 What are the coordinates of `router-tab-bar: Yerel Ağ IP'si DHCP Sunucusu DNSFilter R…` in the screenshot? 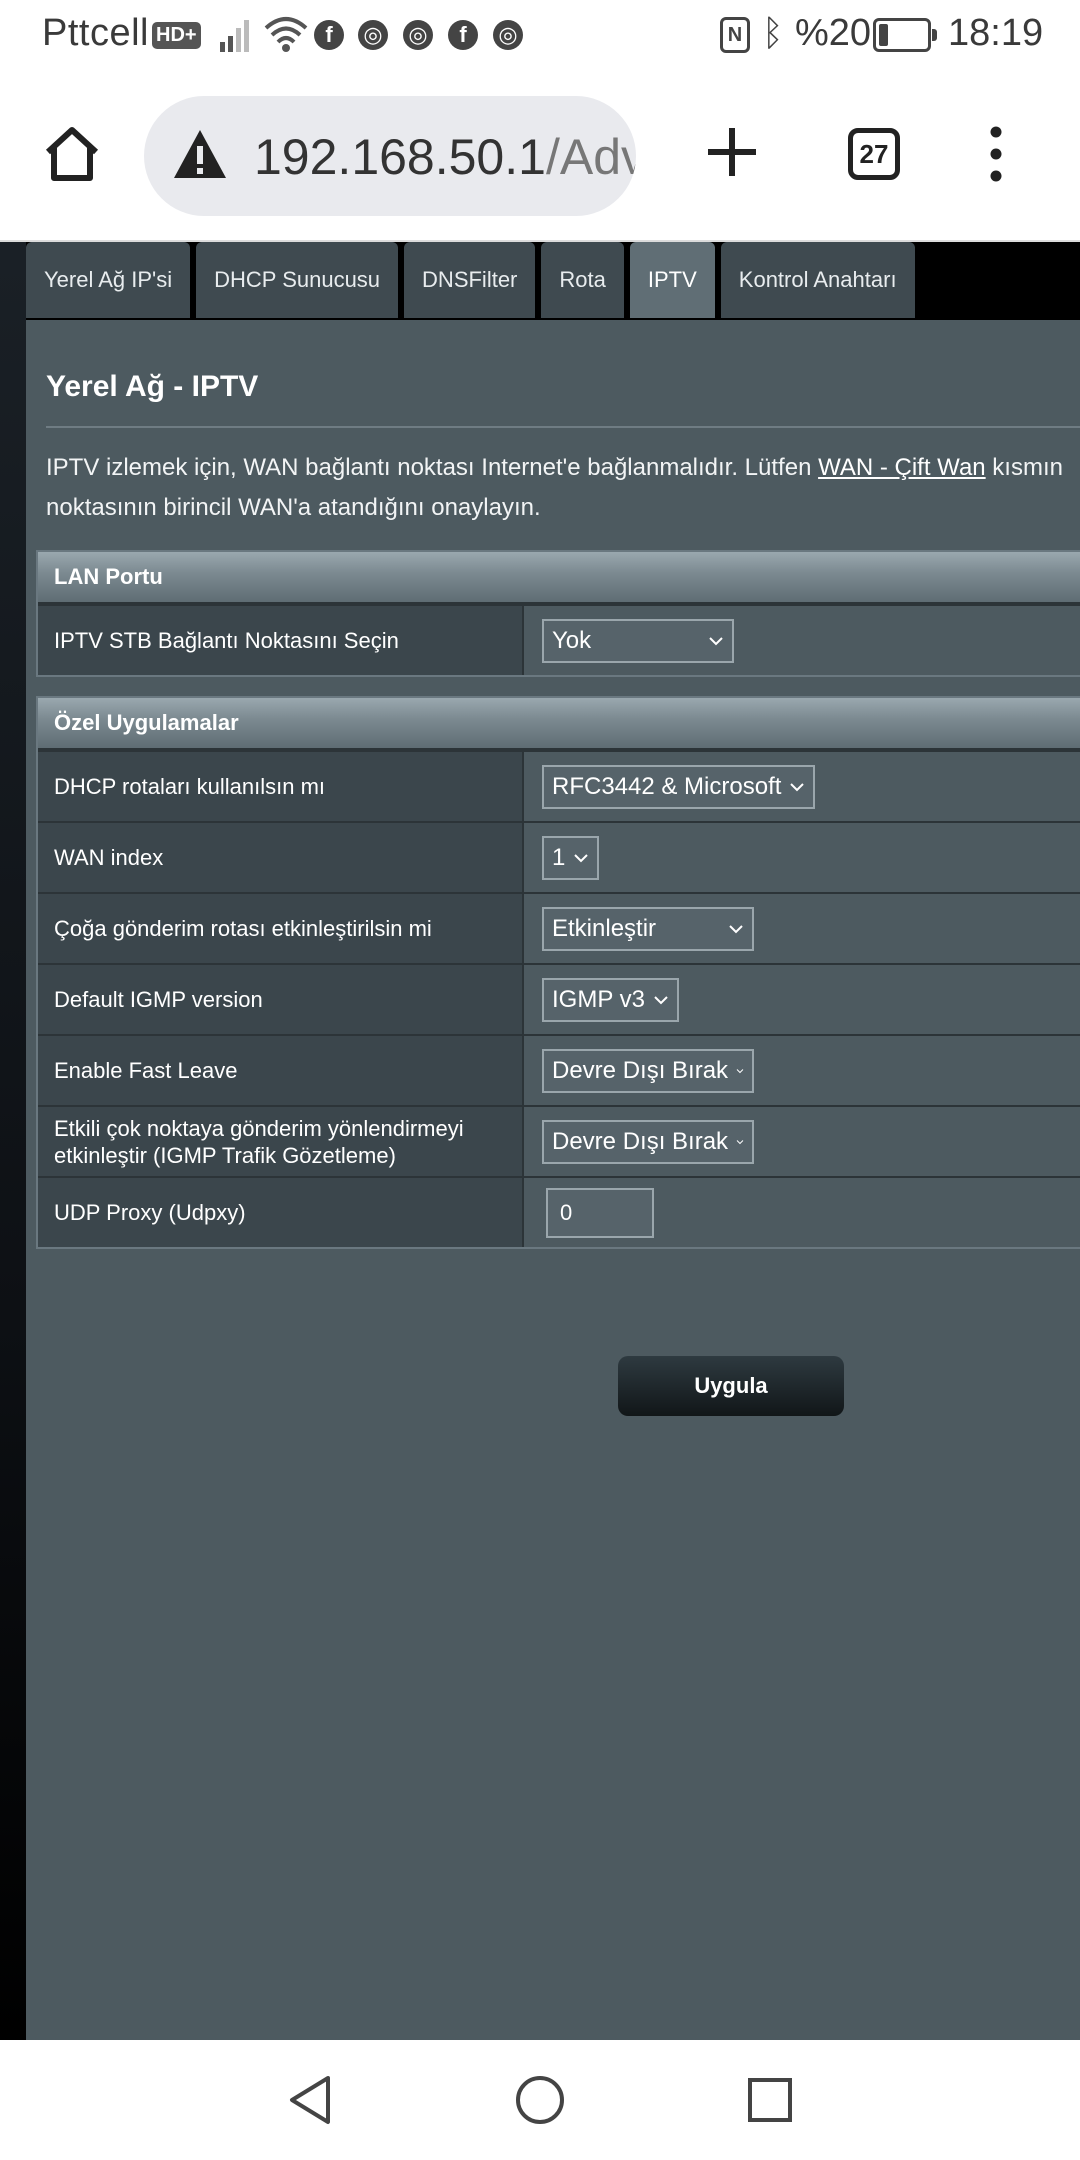 It's located at (473, 281).